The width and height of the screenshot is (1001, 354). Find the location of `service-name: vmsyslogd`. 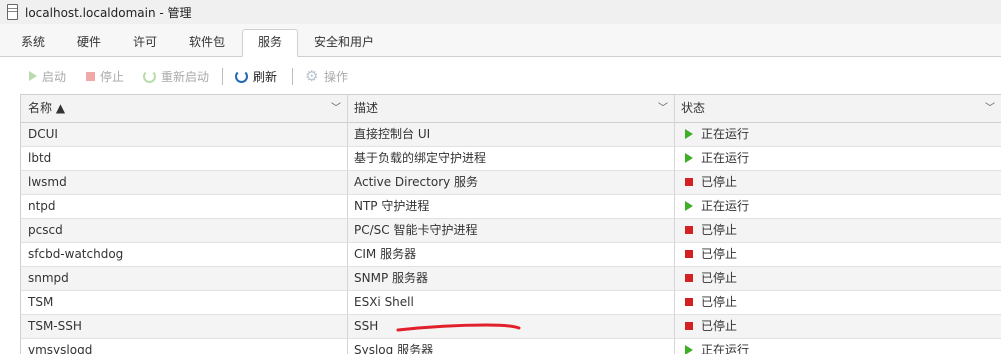

service-name: vmsyslogd is located at coordinates (60, 348).